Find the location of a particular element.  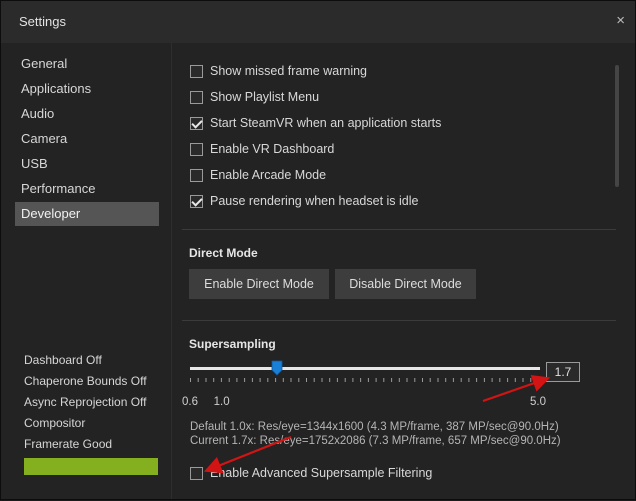

sidebar-item-developer: Developer is located at coordinates (87, 214).